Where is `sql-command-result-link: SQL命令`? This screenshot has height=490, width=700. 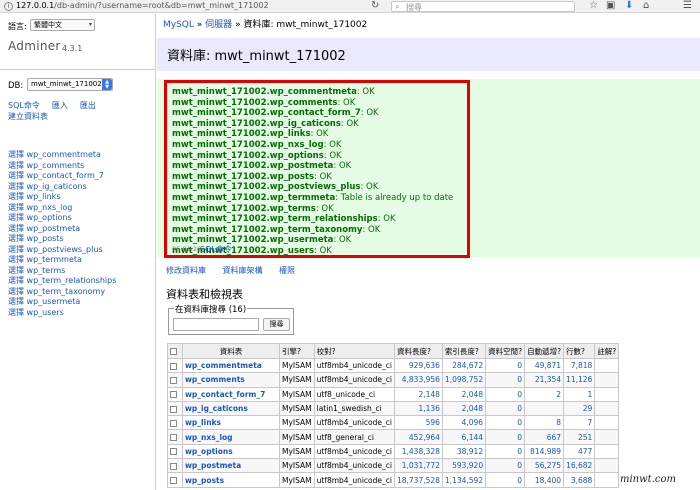
sql-command-result-link: SQL命令 is located at coordinates (216, 249).